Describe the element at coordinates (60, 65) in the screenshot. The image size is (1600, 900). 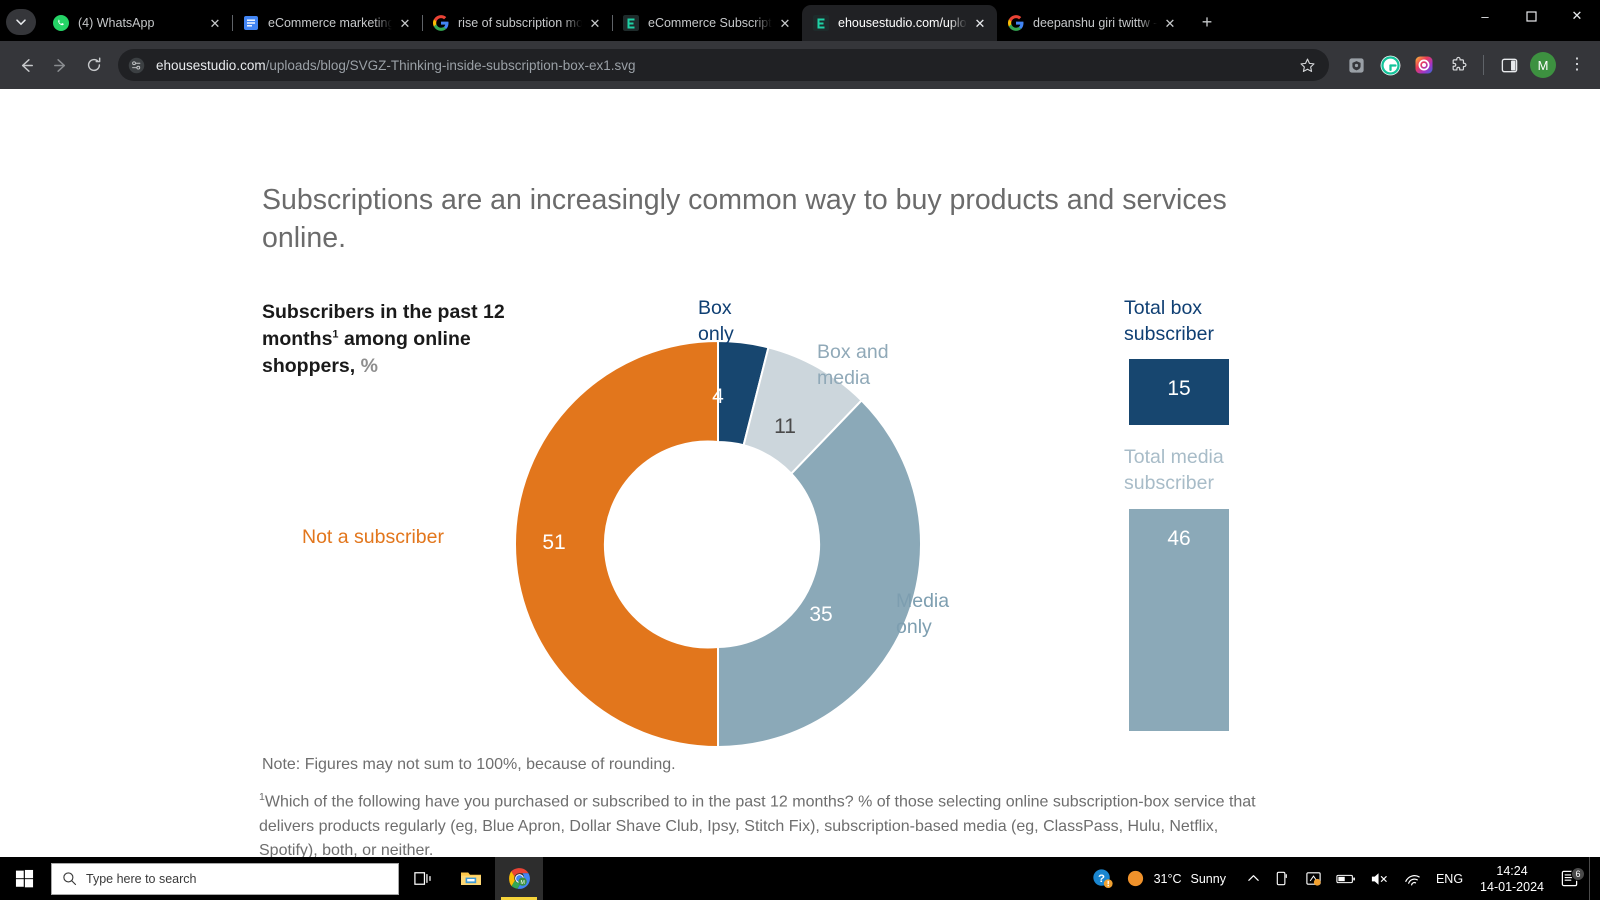
I see `forward-button` at that location.